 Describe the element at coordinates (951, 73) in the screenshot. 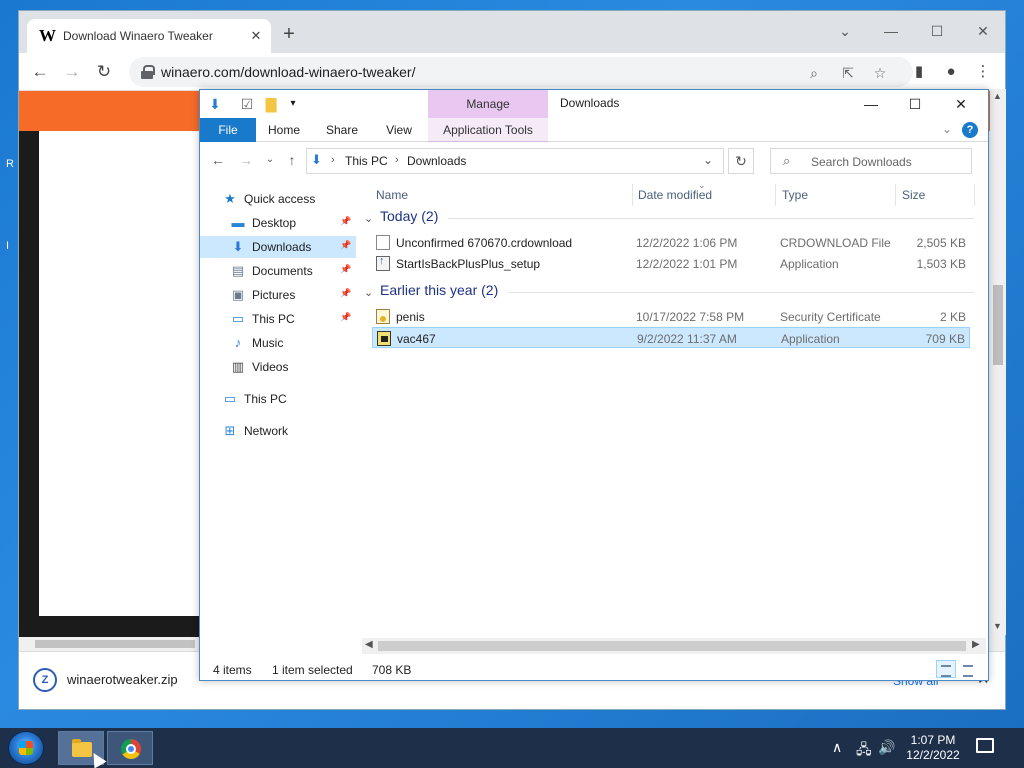

I see `profile-avatar-icon: ●` at that location.